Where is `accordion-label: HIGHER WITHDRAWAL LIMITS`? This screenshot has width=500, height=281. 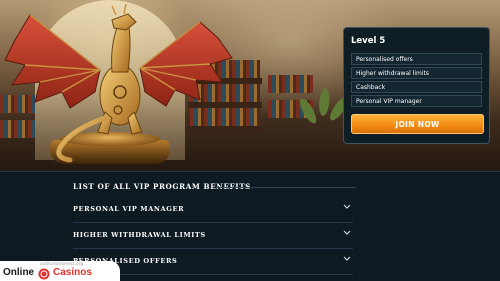 accordion-label: HIGHER WITHDRAWAL LIMITS is located at coordinates (139, 235).